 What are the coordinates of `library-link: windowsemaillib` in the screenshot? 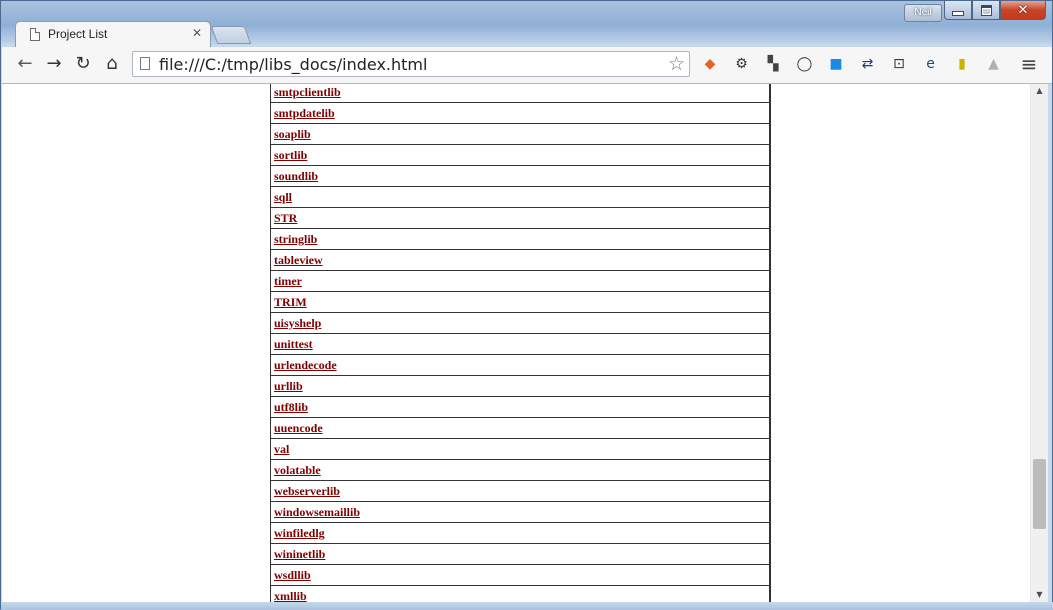 It's located at (317, 512).